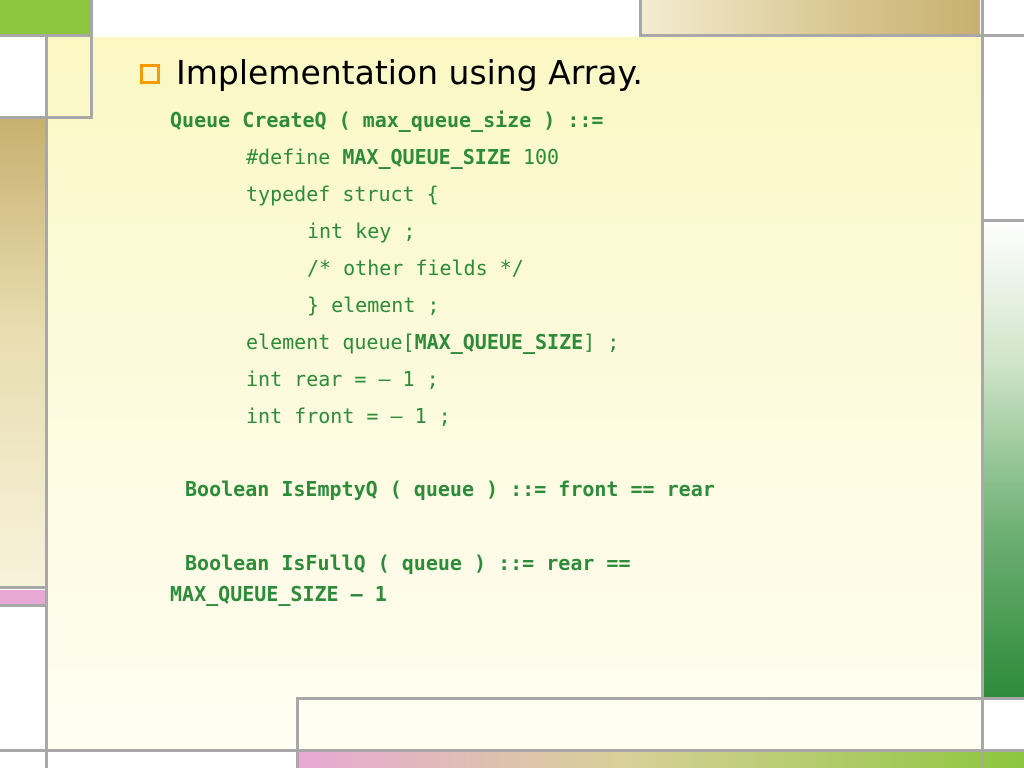  Describe the element at coordinates (348, 416) in the screenshot. I see `front-line: int front = – 1 ;` at that location.